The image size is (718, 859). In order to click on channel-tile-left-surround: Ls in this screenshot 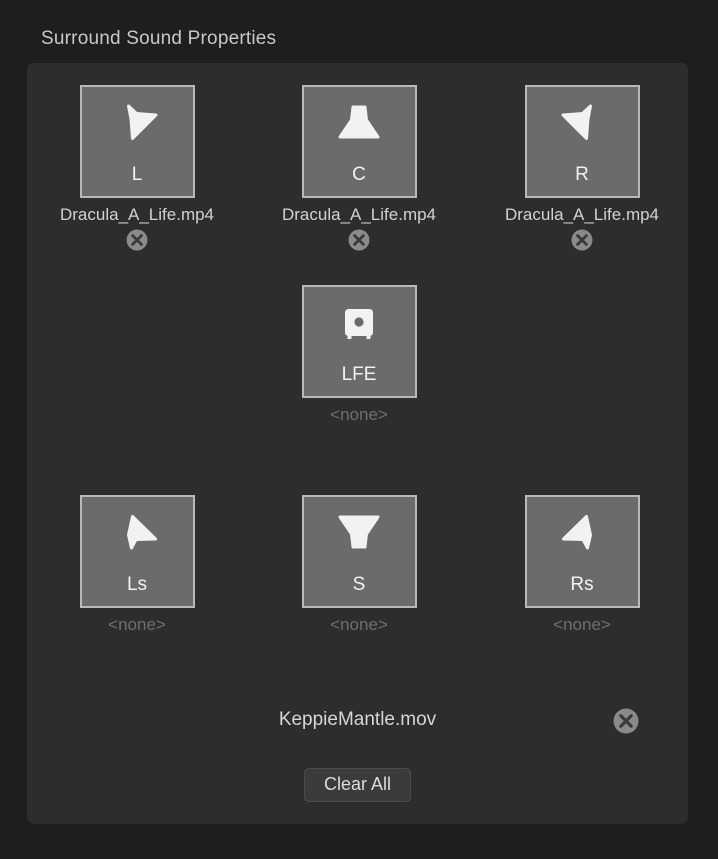, I will do `click(137, 551)`.